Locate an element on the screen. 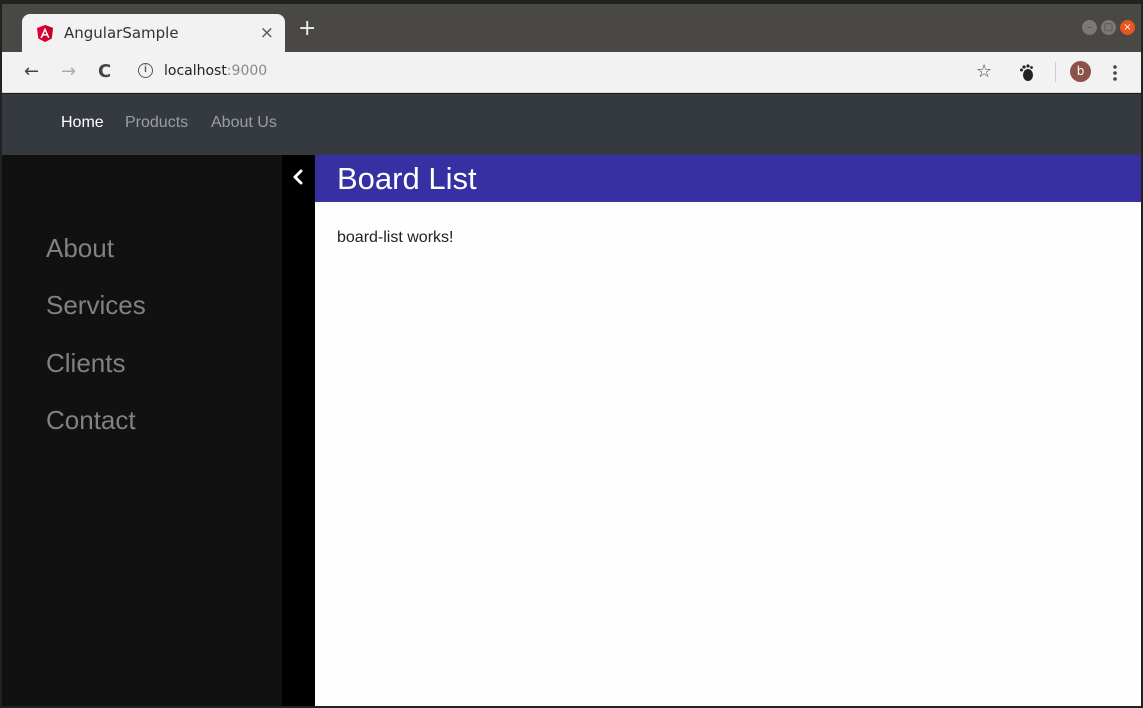 The width and height of the screenshot is (1143, 708). tab-title: AngularSample is located at coordinates (121, 33).